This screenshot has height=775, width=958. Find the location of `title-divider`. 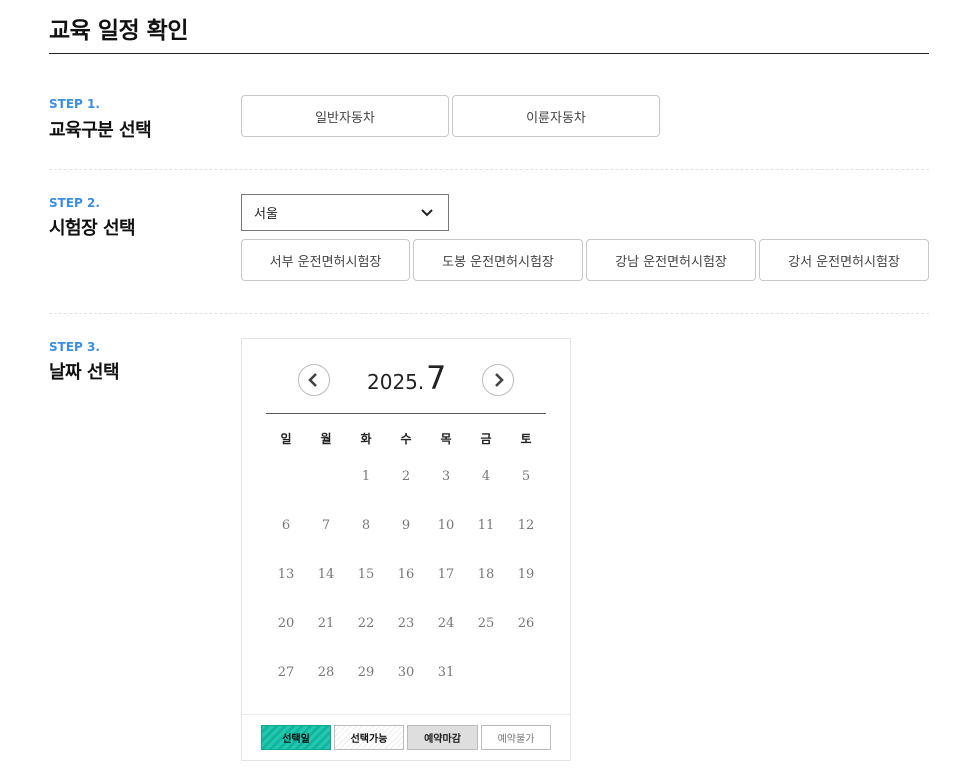

title-divider is located at coordinates (489, 53).